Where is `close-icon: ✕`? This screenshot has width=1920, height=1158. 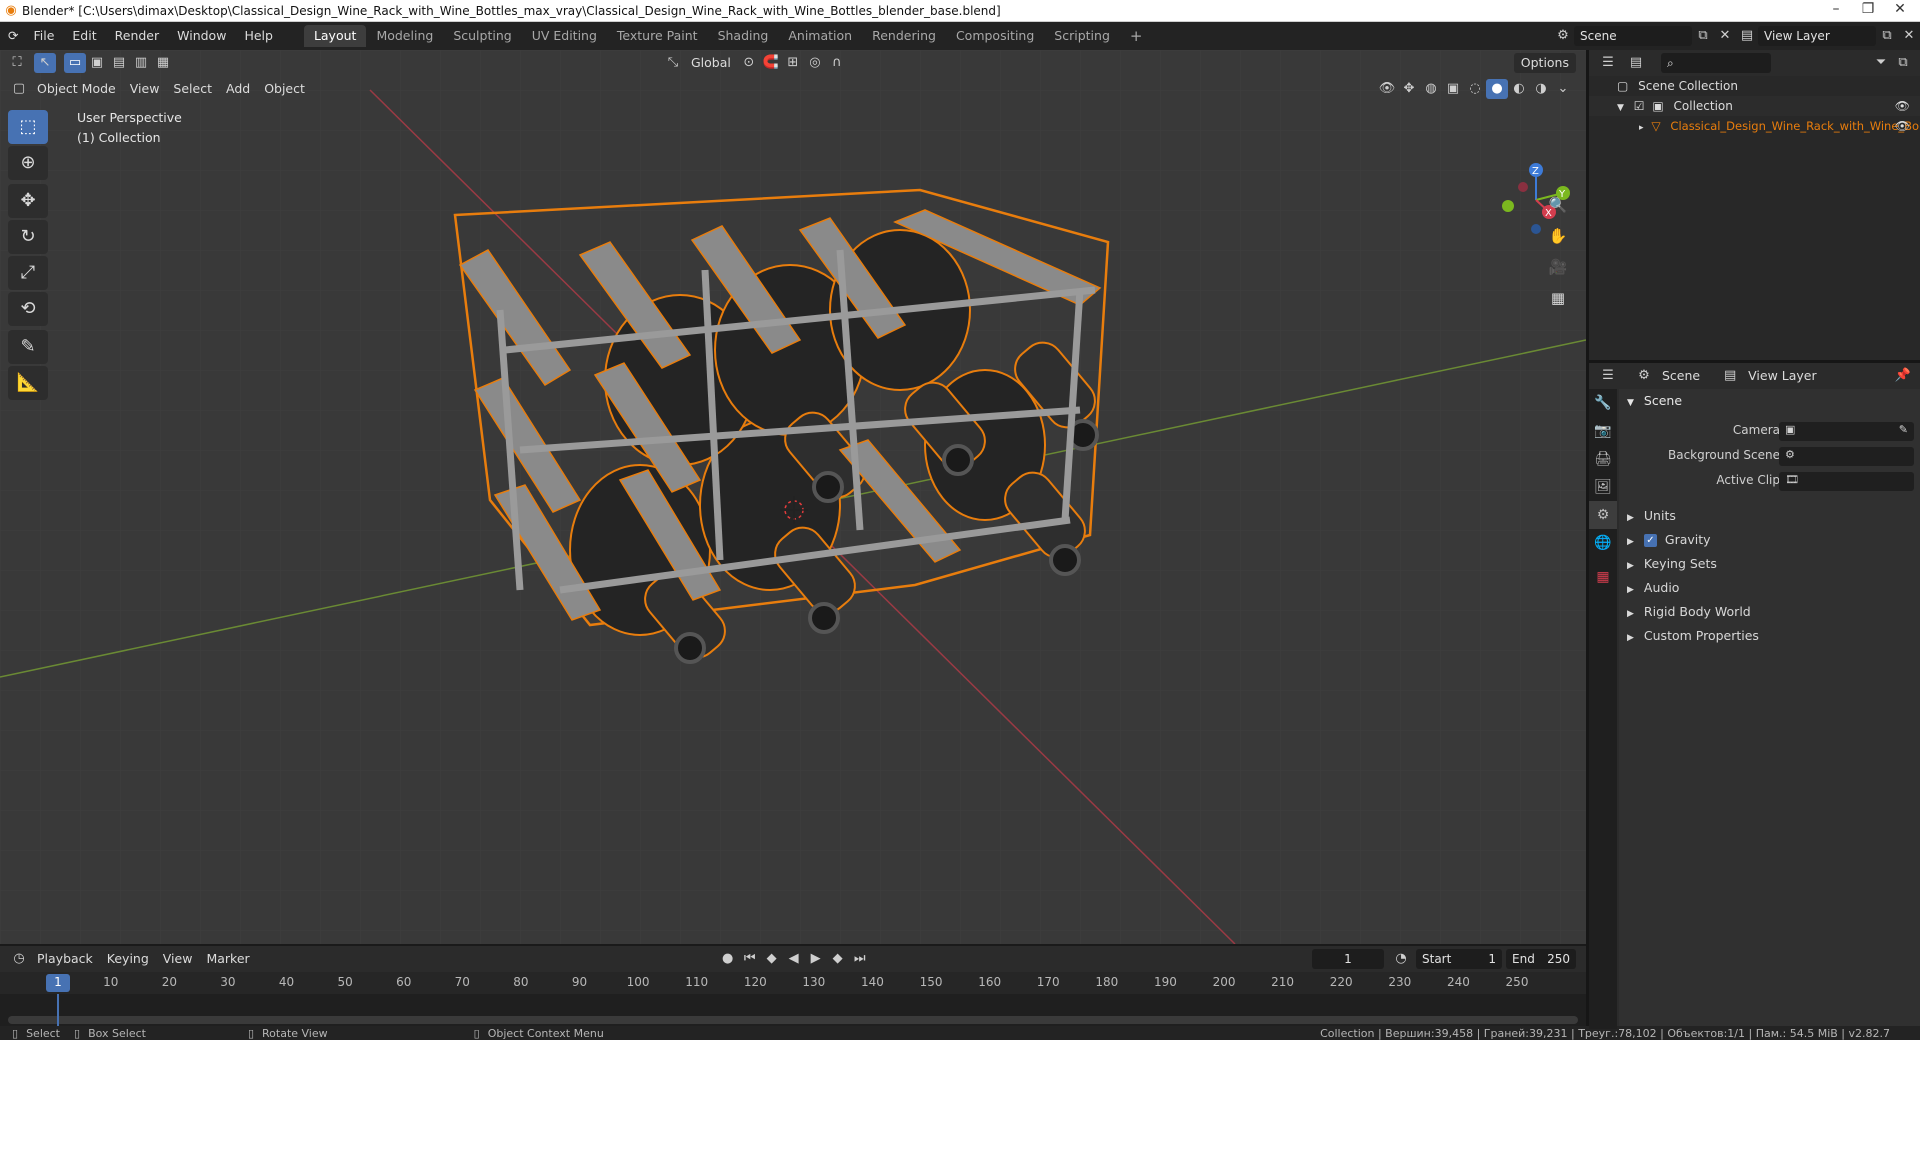 close-icon: ✕ is located at coordinates (1900, 10).